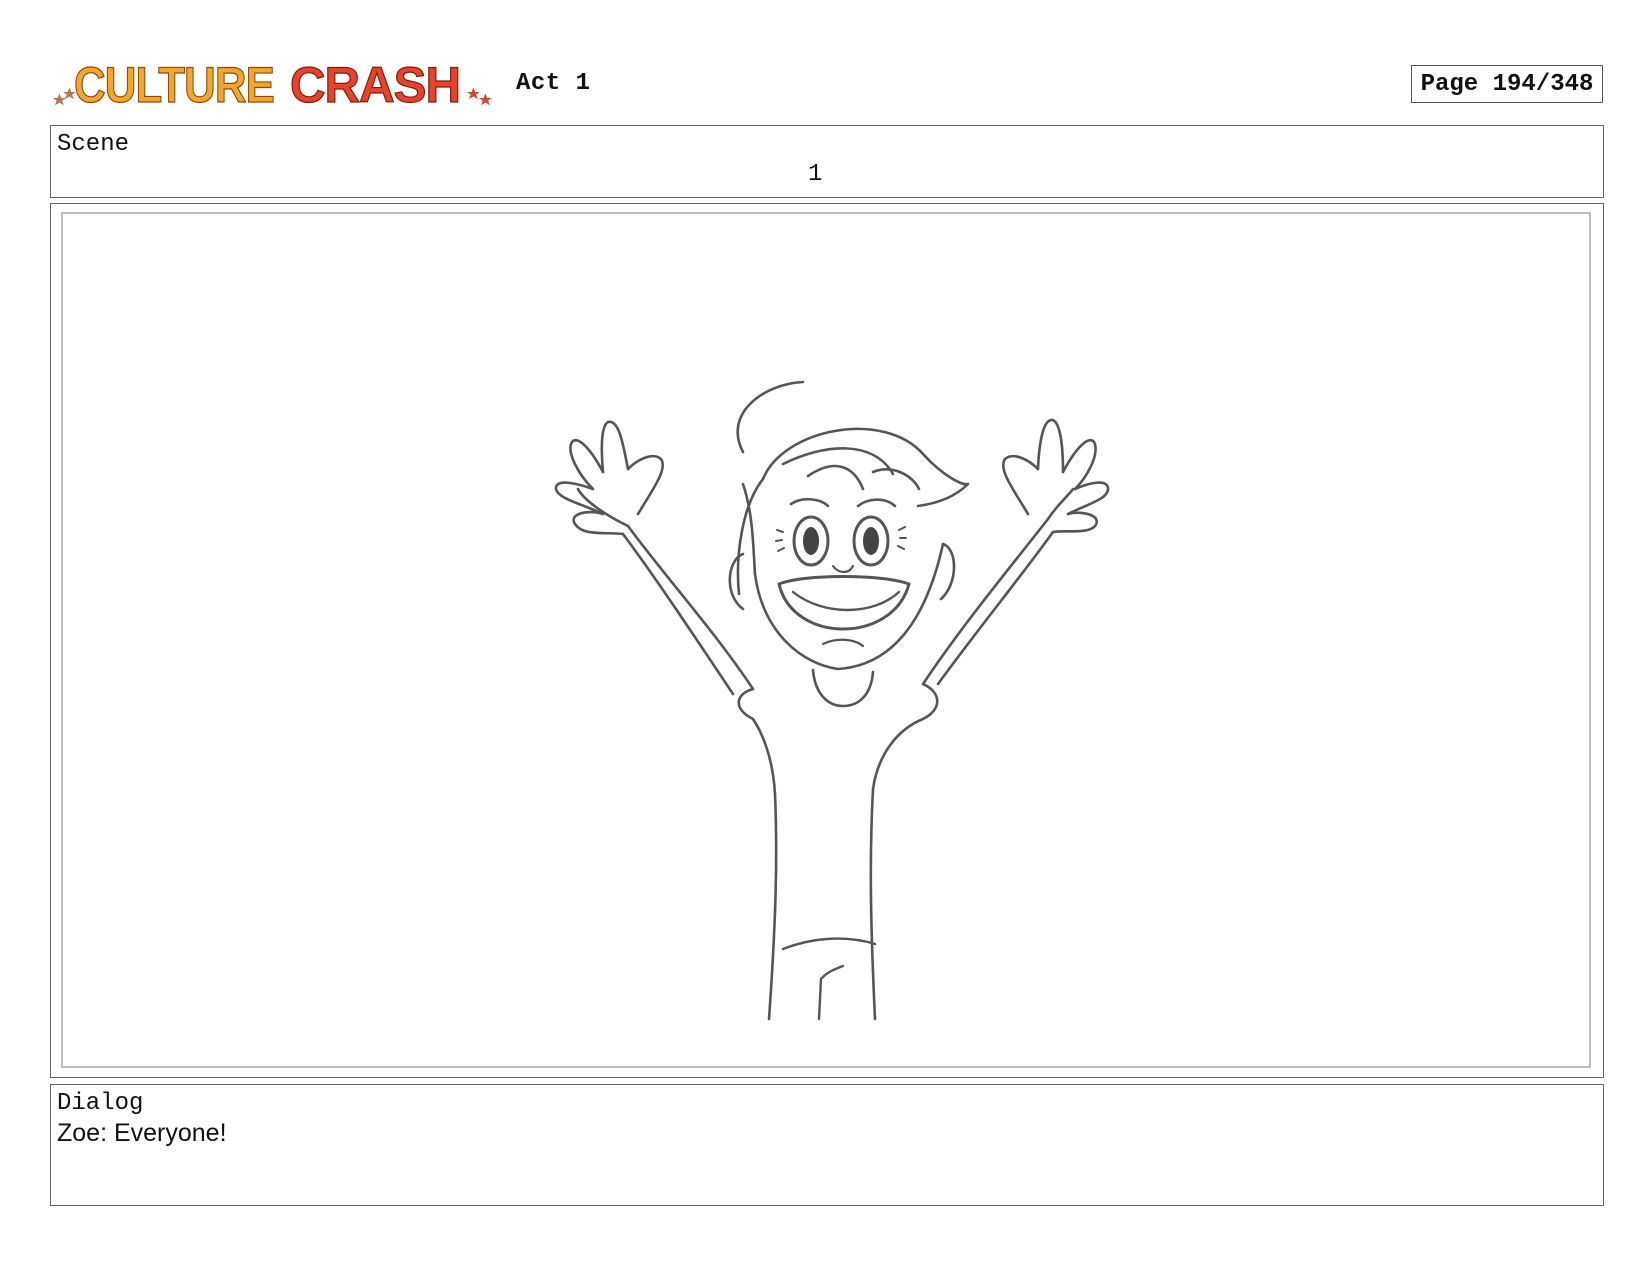  I want to click on logo-culture: CULTURE, so click(174, 85).